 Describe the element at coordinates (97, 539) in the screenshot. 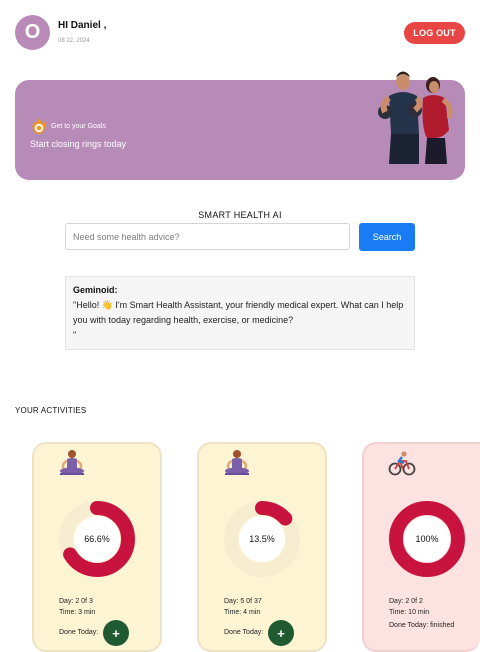

I see `progress-label: 66.6%` at that location.